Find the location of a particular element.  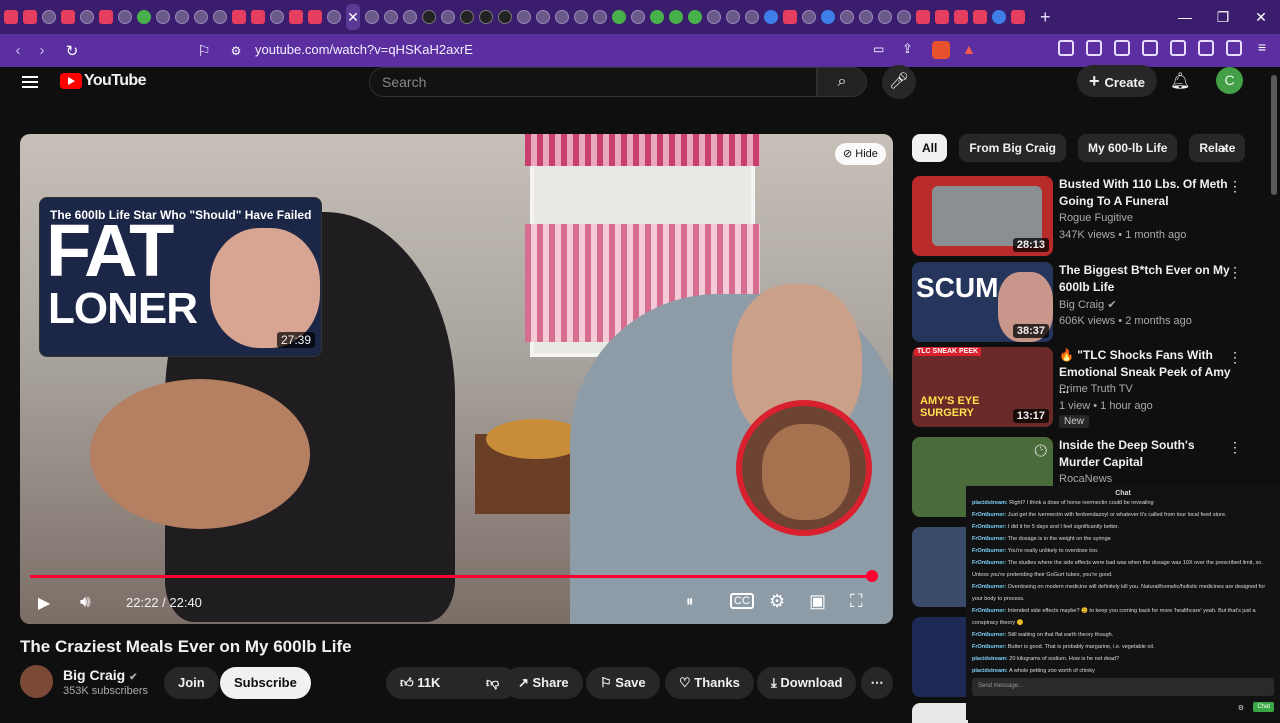

brave-shield-icon is located at coordinates (941, 50).